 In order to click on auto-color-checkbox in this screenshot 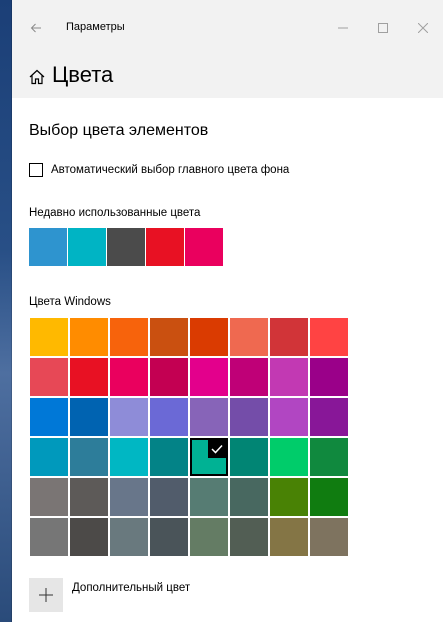, I will do `click(36, 170)`.